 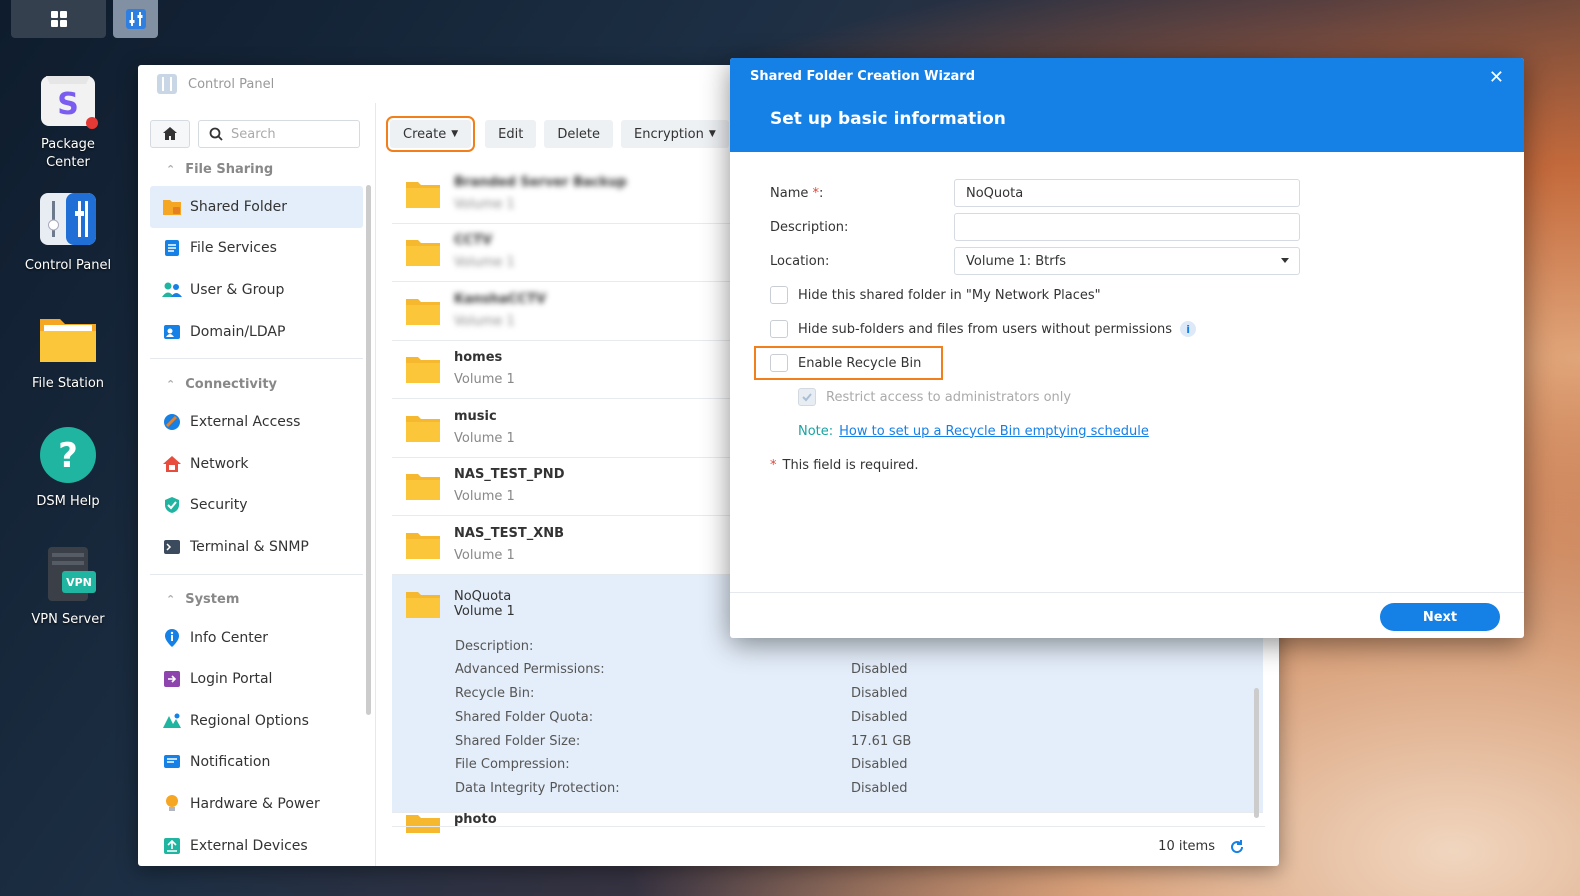 What do you see at coordinates (1118, 363) in the screenshot?
I see `enable-recycle-bin-row: Enable Recycle Bin` at bounding box center [1118, 363].